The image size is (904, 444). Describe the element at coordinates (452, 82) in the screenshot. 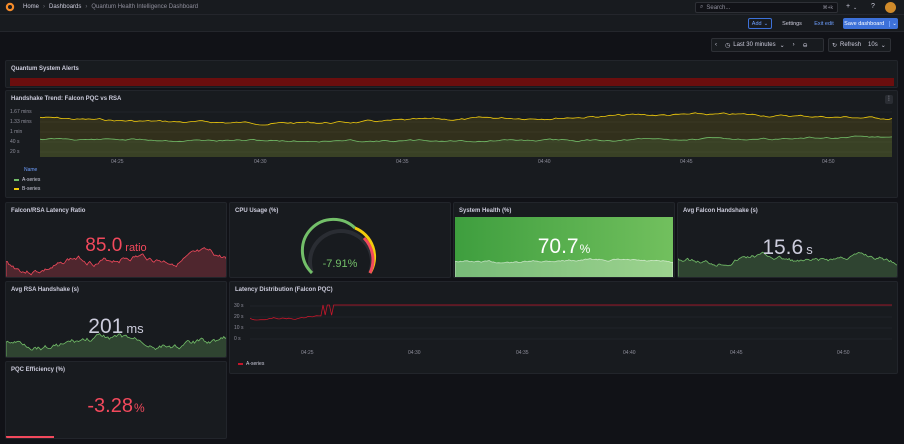

I see `alert-banner` at that location.